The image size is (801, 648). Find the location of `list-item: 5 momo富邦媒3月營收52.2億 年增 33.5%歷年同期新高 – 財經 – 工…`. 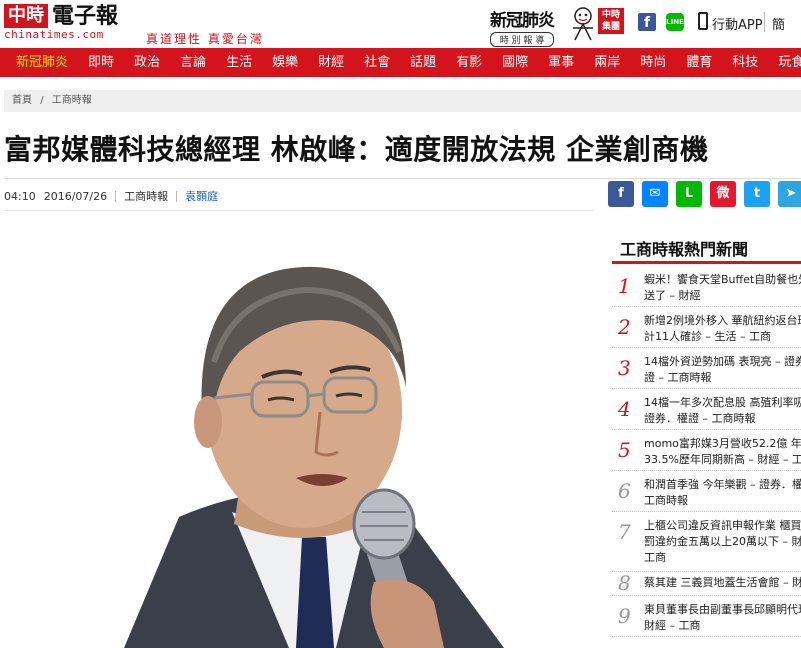

list-item: 5 momo富邦媒3月營收52.2億 年增 33.5%歷年同期新高 – 財經 – 工… is located at coordinates (706, 450).